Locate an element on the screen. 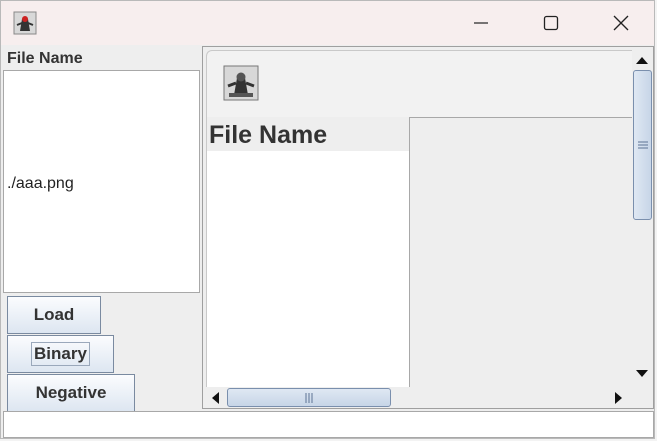 The width and height of the screenshot is (657, 441). maximize-icon is located at coordinates (551, 23).